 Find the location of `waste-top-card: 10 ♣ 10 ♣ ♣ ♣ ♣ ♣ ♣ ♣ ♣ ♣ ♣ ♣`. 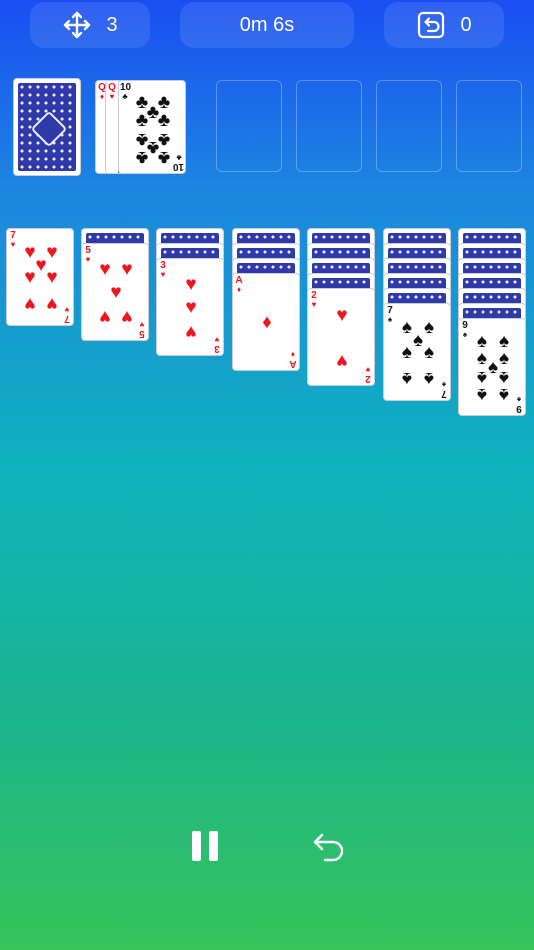

waste-top-card: 10 ♣ 10 ♣ ♣ ♣ ♣ ♣ ♣ ♣ ♣ ♣ ♣ ♣ is located at coordinates (152, 127).